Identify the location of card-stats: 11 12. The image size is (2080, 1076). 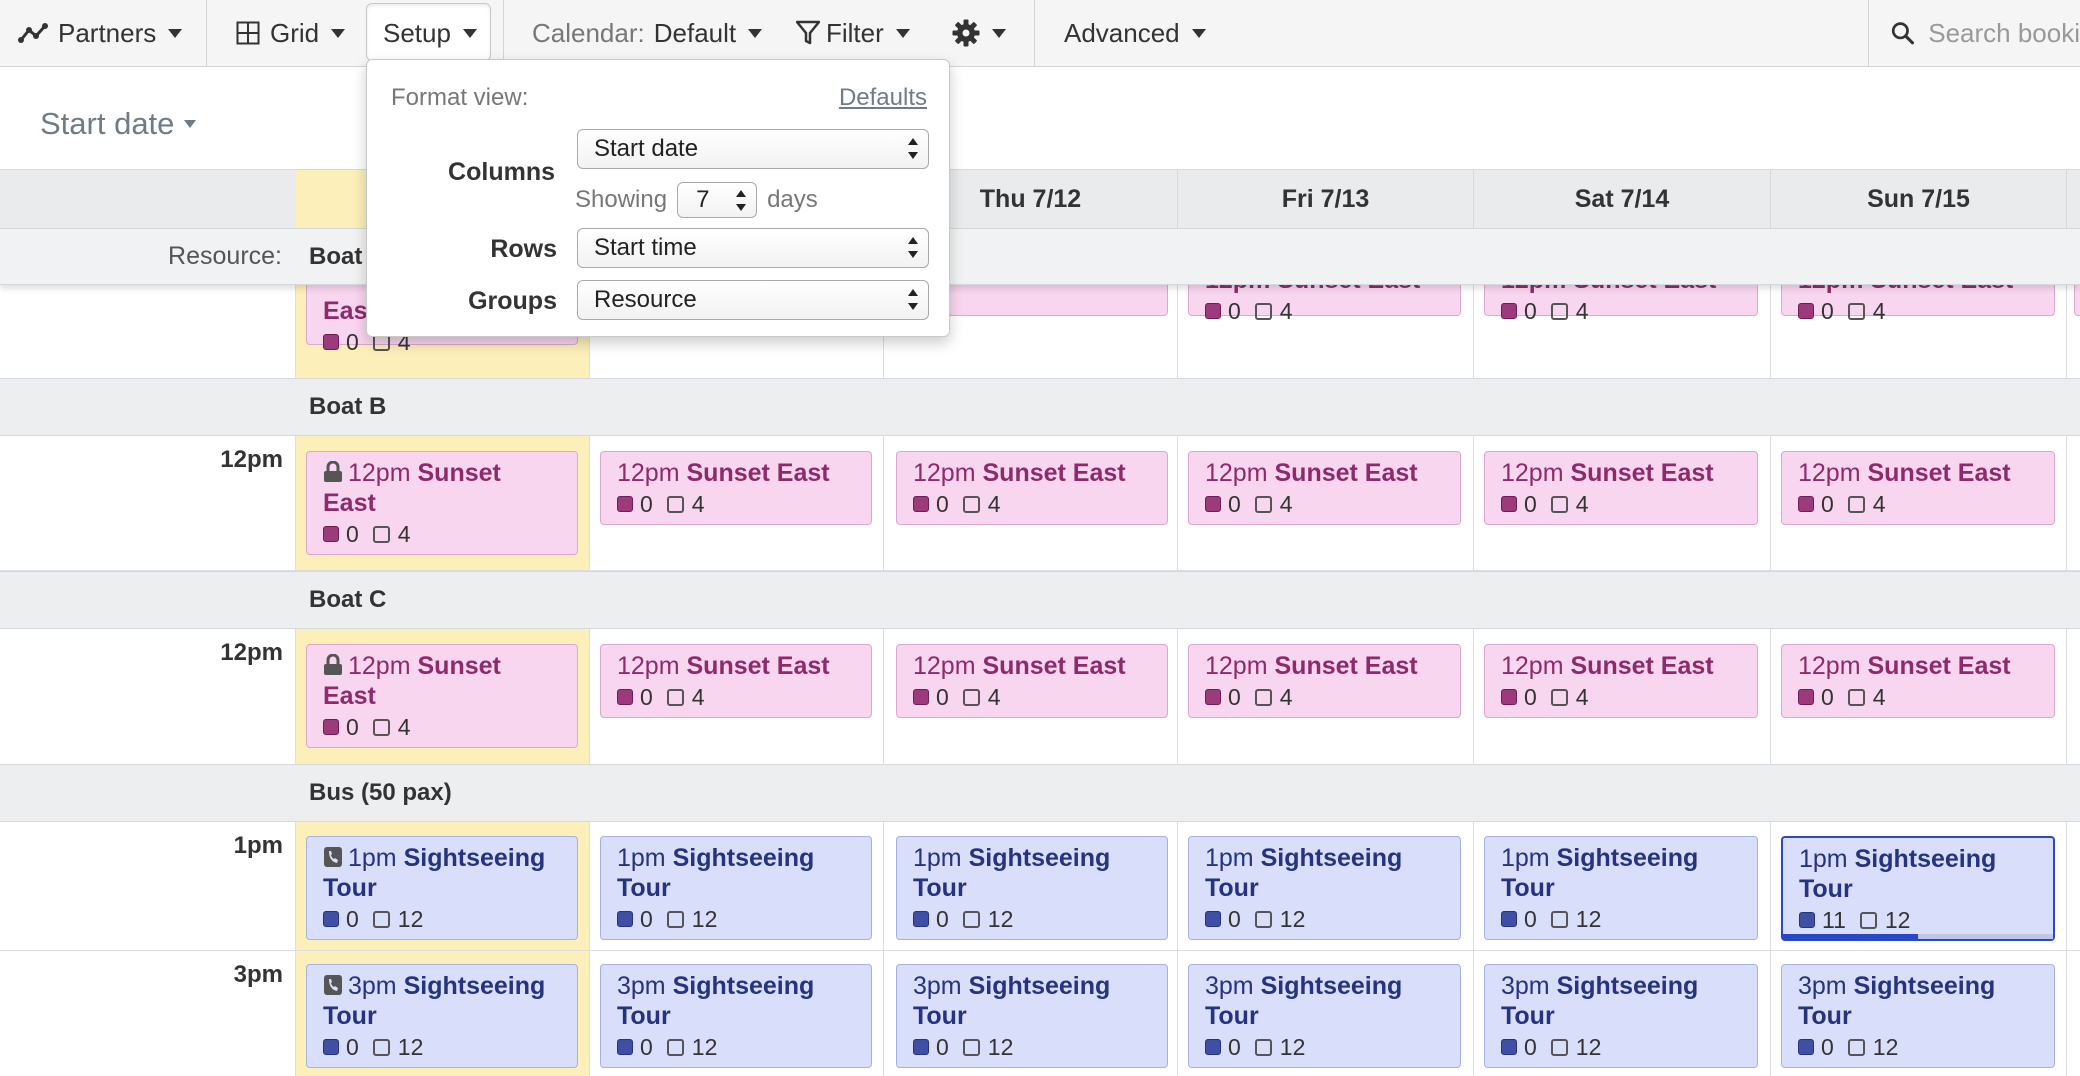
(1926, 920).